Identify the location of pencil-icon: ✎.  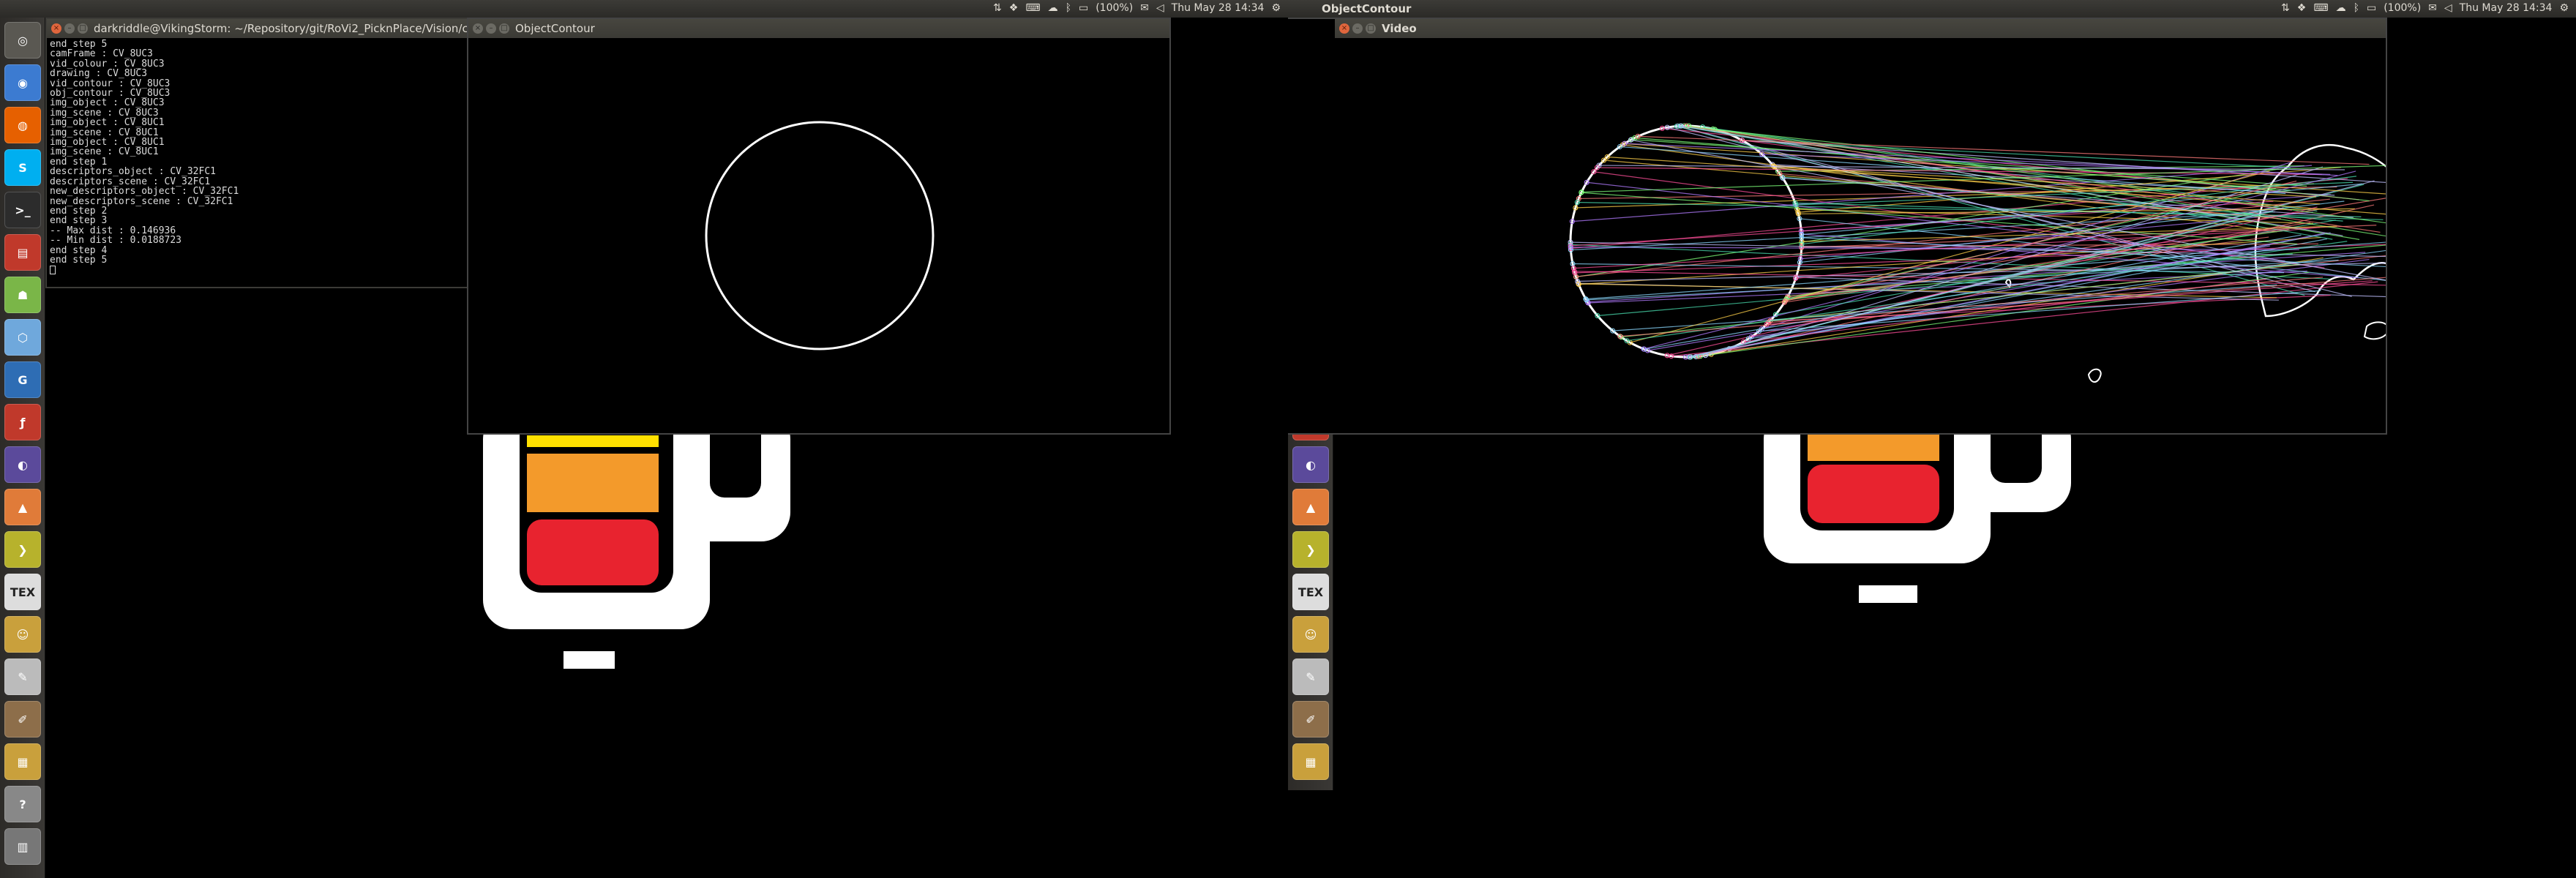
(23, 676).